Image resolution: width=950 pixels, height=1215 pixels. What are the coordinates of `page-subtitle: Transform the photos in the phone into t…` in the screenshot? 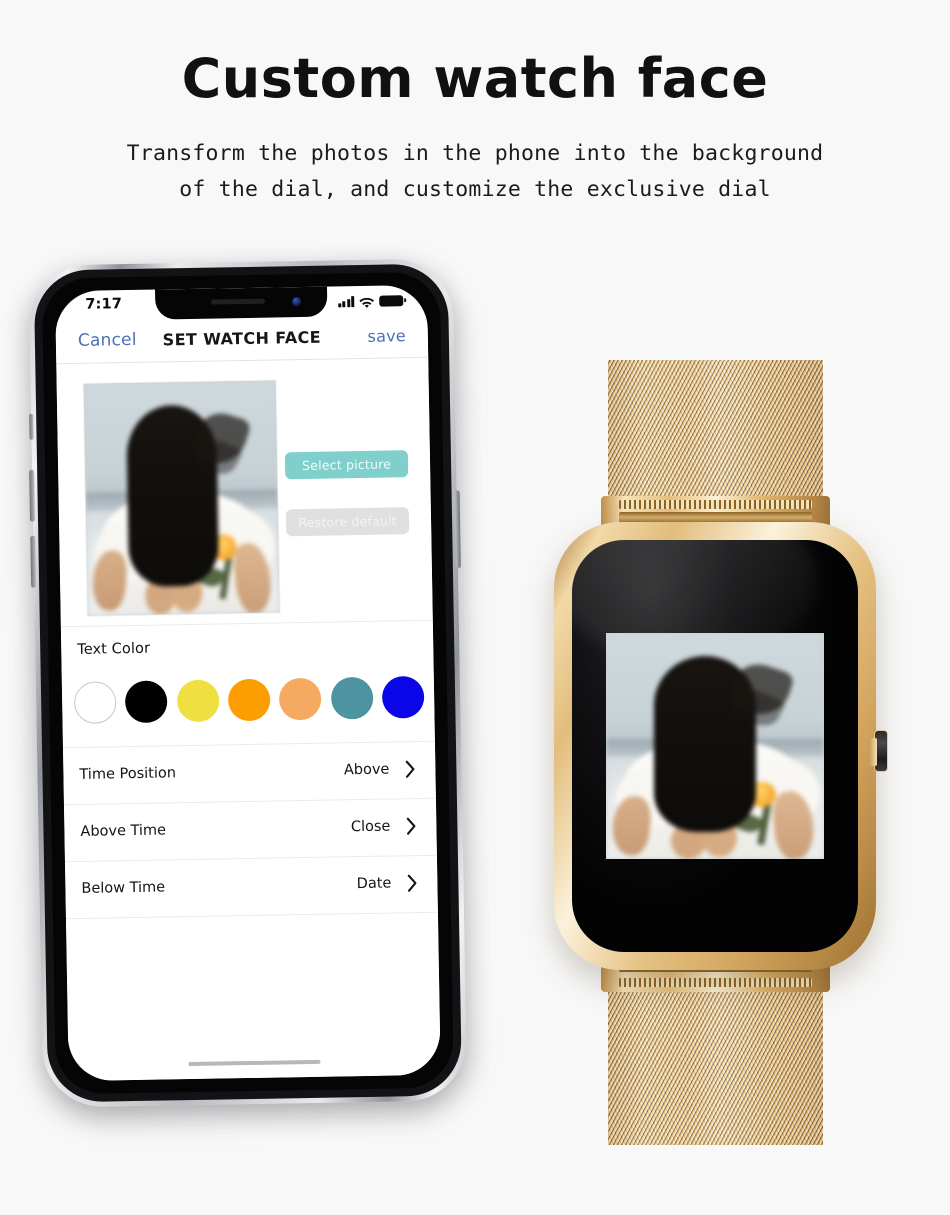 It's located at (475, 158).